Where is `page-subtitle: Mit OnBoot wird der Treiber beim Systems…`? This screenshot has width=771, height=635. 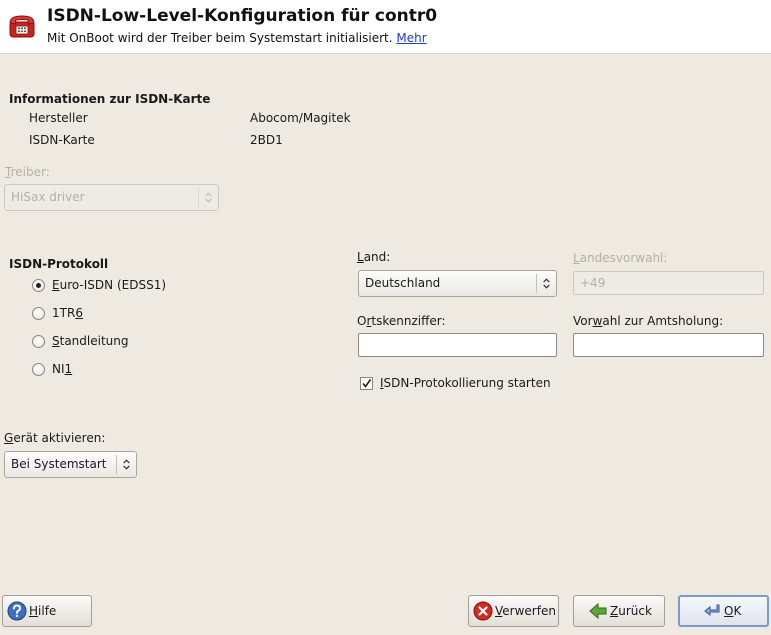
page-subtitle: Mit OnBoot wird der Treiber beim Systems… is located at coordinates (237, 38).